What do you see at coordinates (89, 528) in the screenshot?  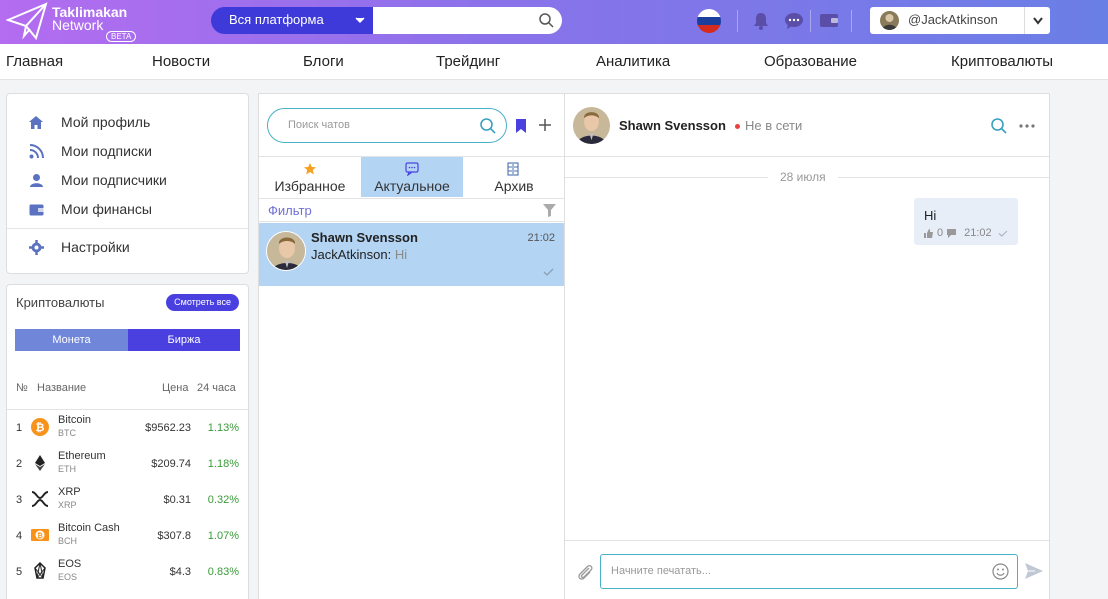 I see `coin-name: Bitcoin Cash` at bounding box center [89, 528].